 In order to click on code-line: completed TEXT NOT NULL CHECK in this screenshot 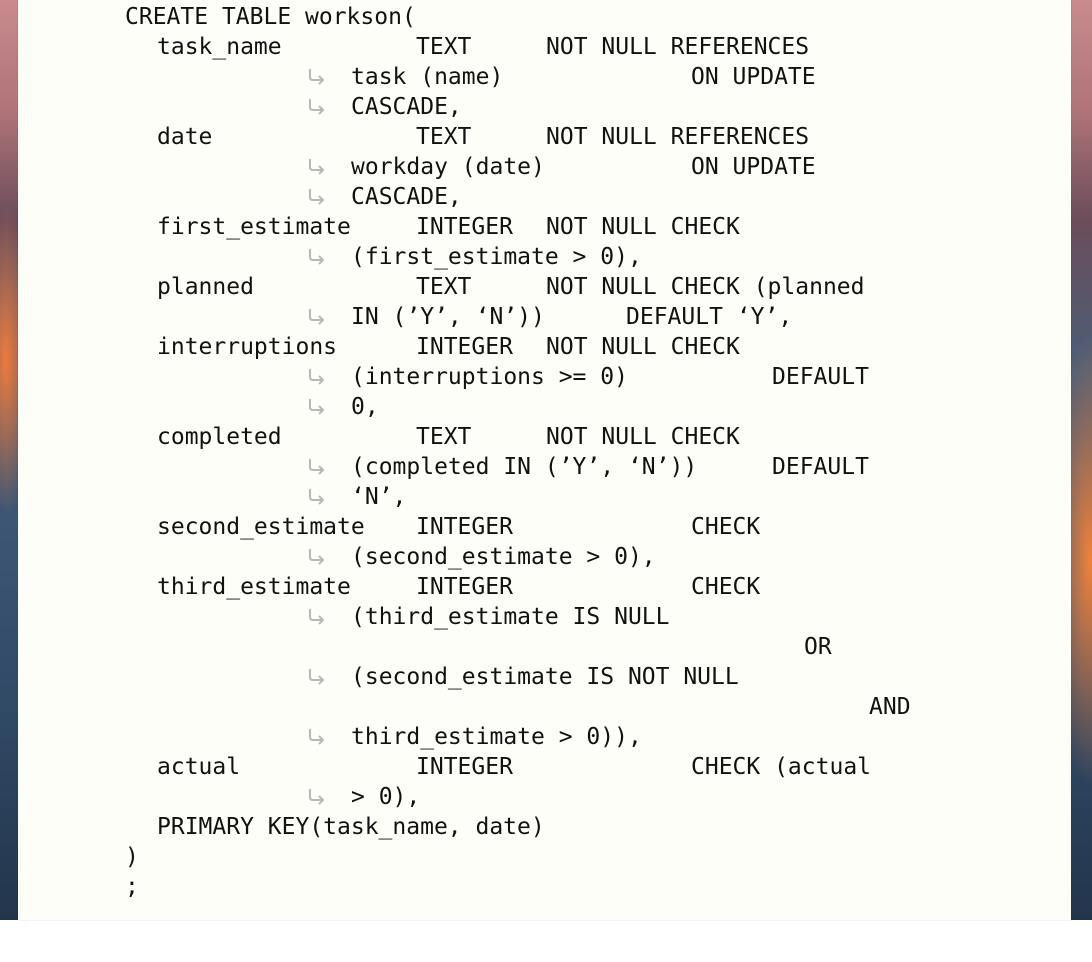, I will do `click(379, 437)`.